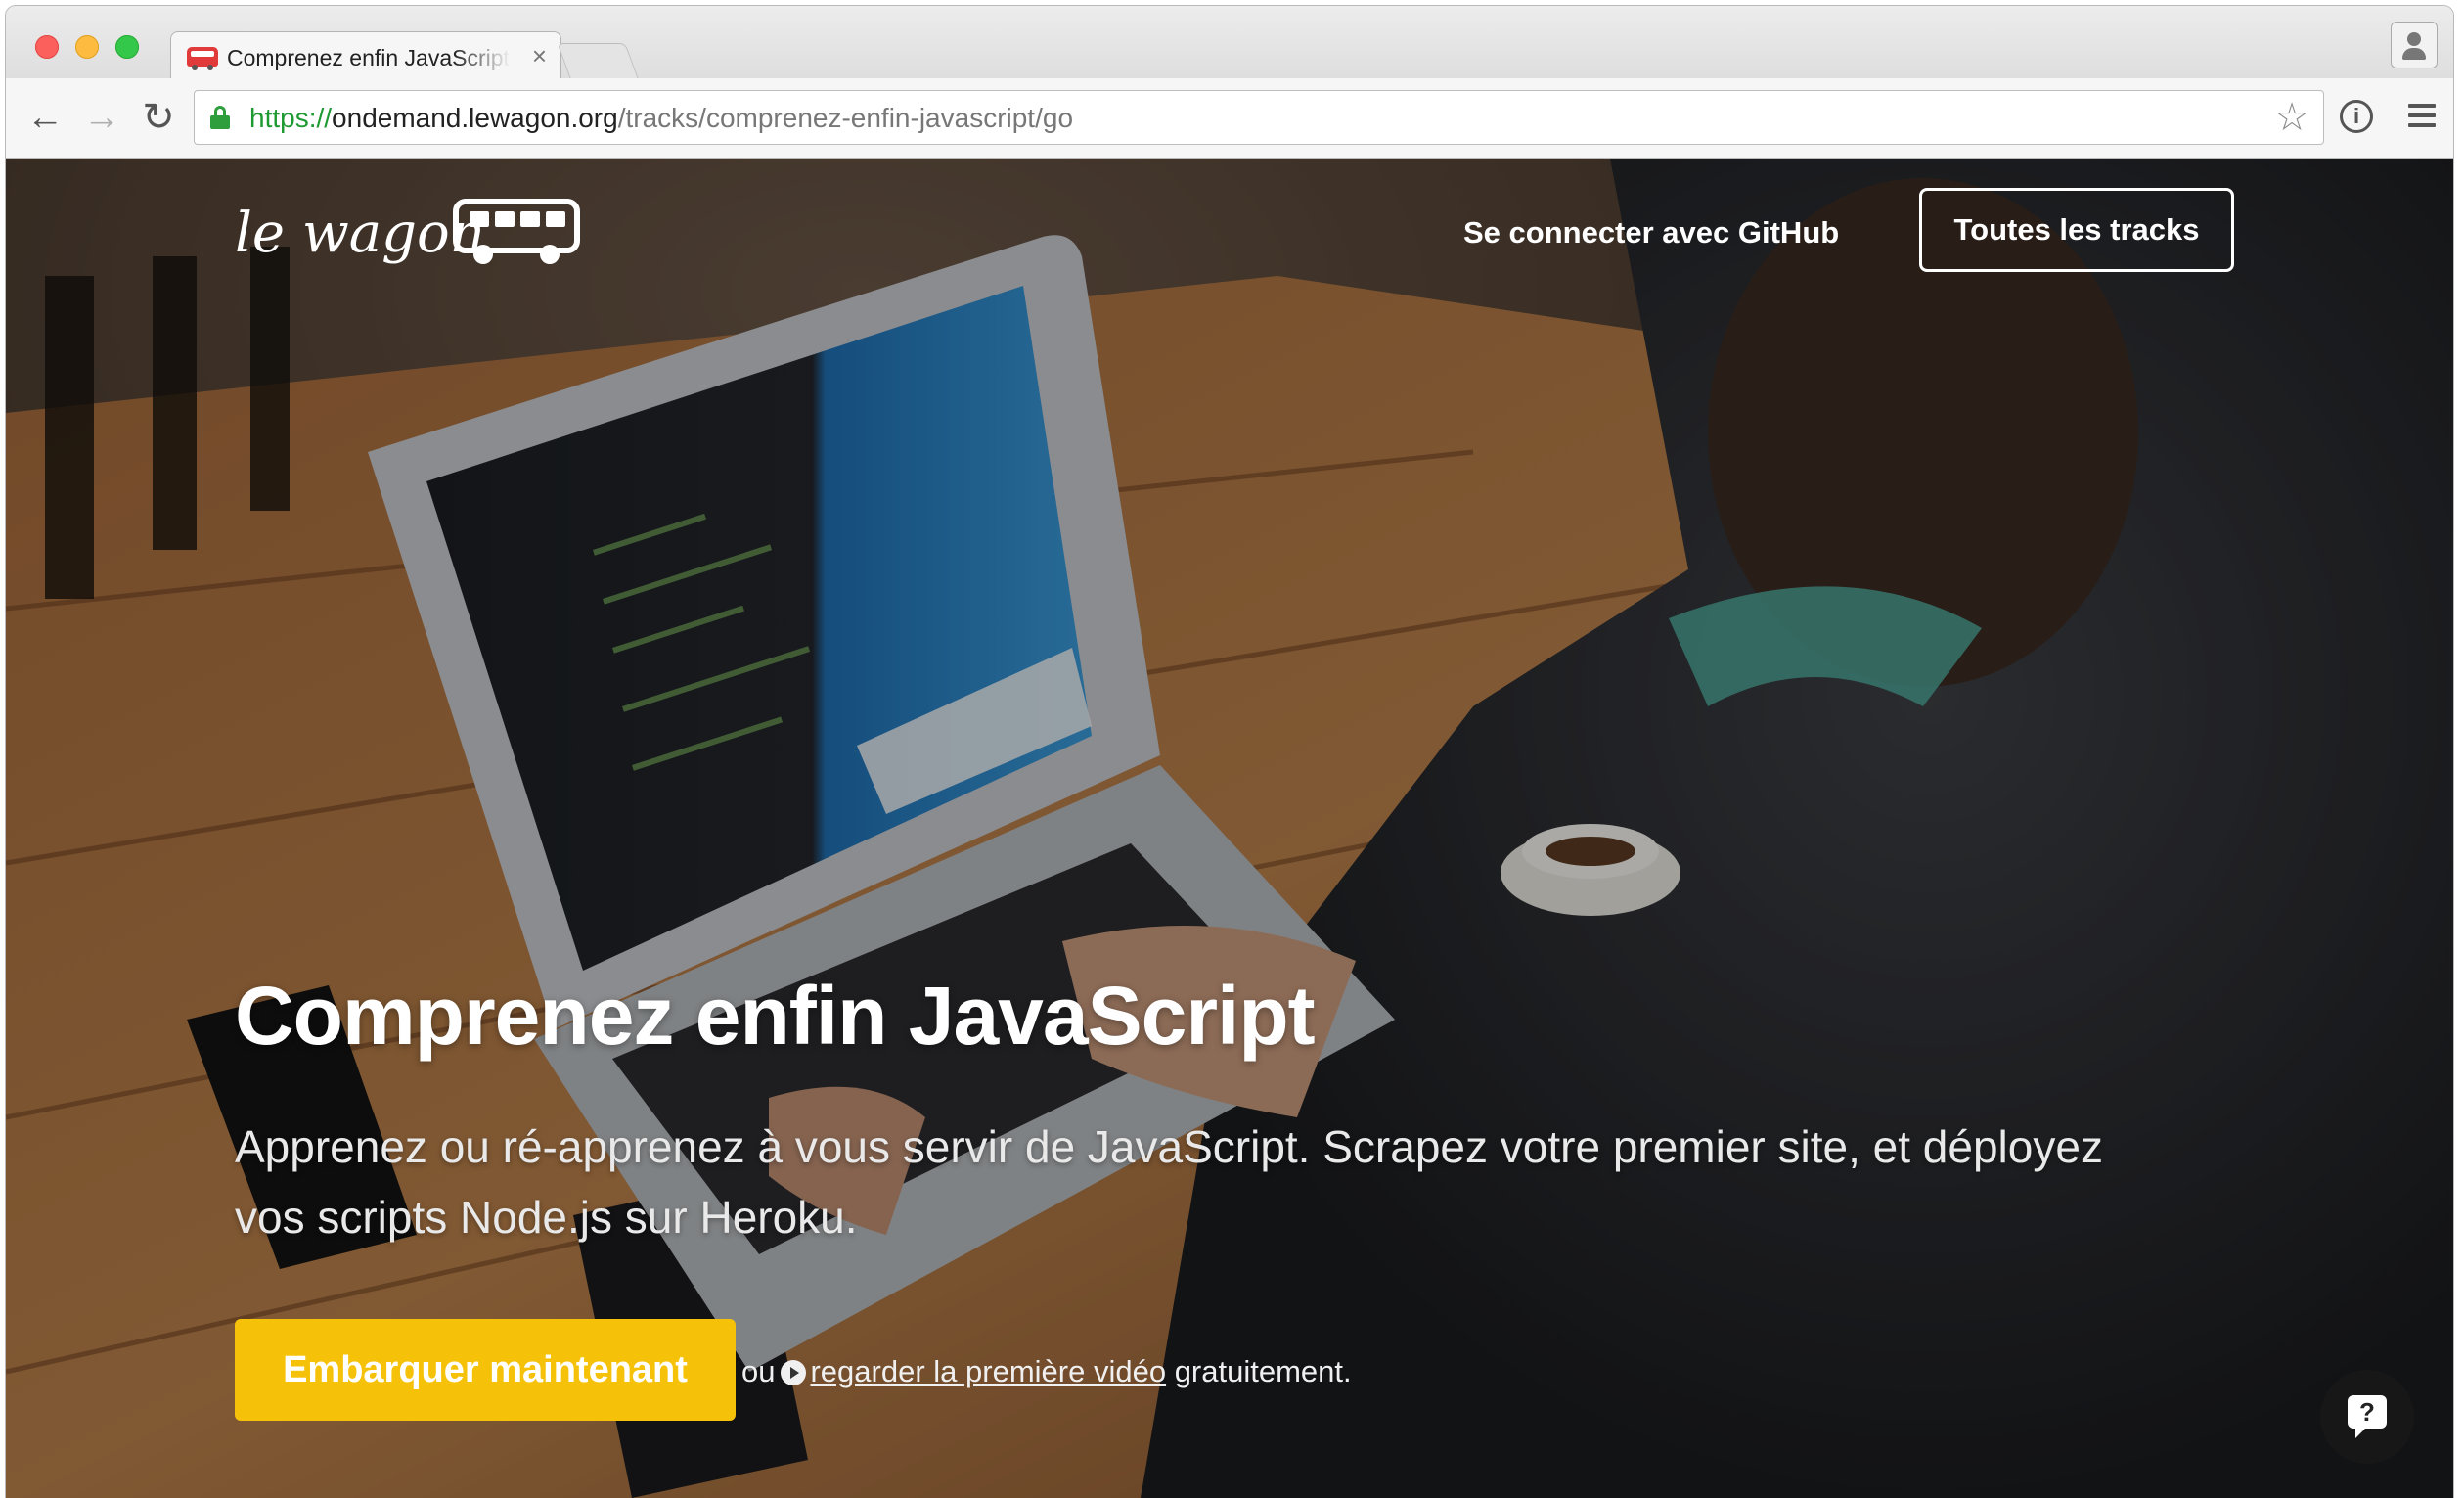 The height and width of the screenshot is (1498, 2464). Describe the element at coordinates (485, 1370) in the screenshot. I see `board-now-button: Embarquer maintenant` at that location.